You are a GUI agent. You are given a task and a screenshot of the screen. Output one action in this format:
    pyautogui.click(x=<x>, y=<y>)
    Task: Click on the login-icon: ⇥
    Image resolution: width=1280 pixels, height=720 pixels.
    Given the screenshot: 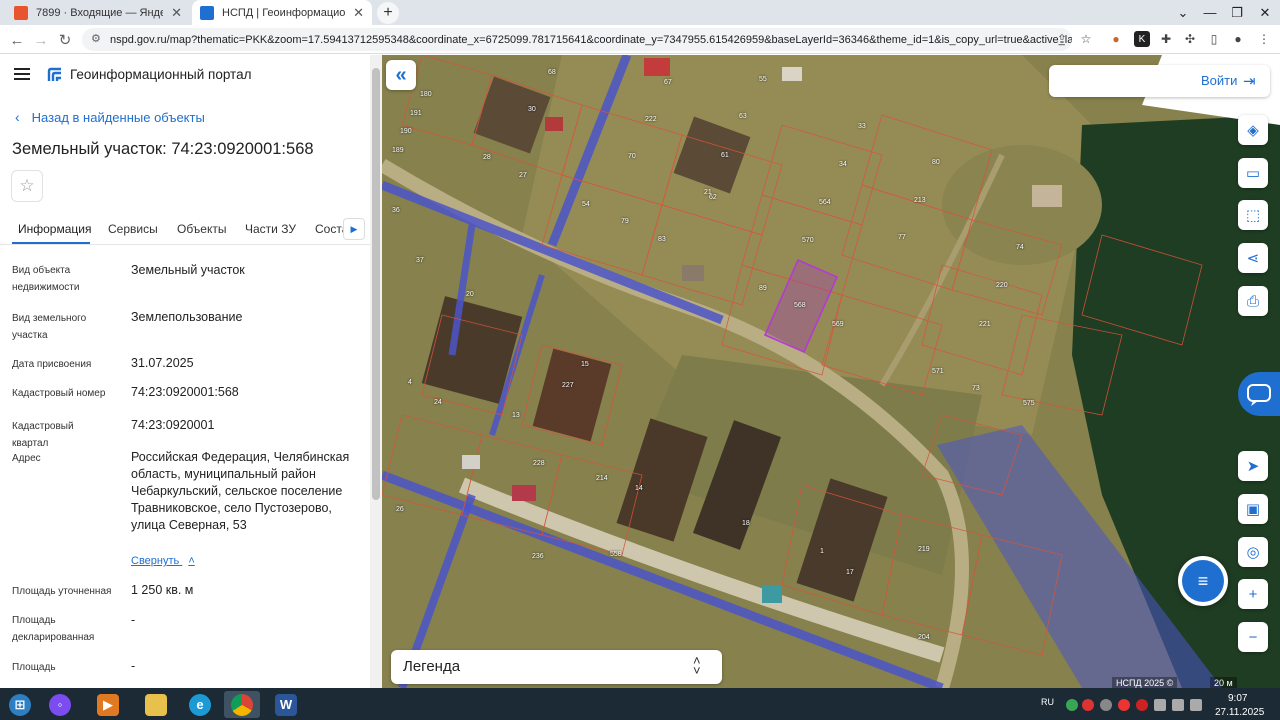 What is the action you would take?
    pyautogui.click(x=1249, y=81)
    